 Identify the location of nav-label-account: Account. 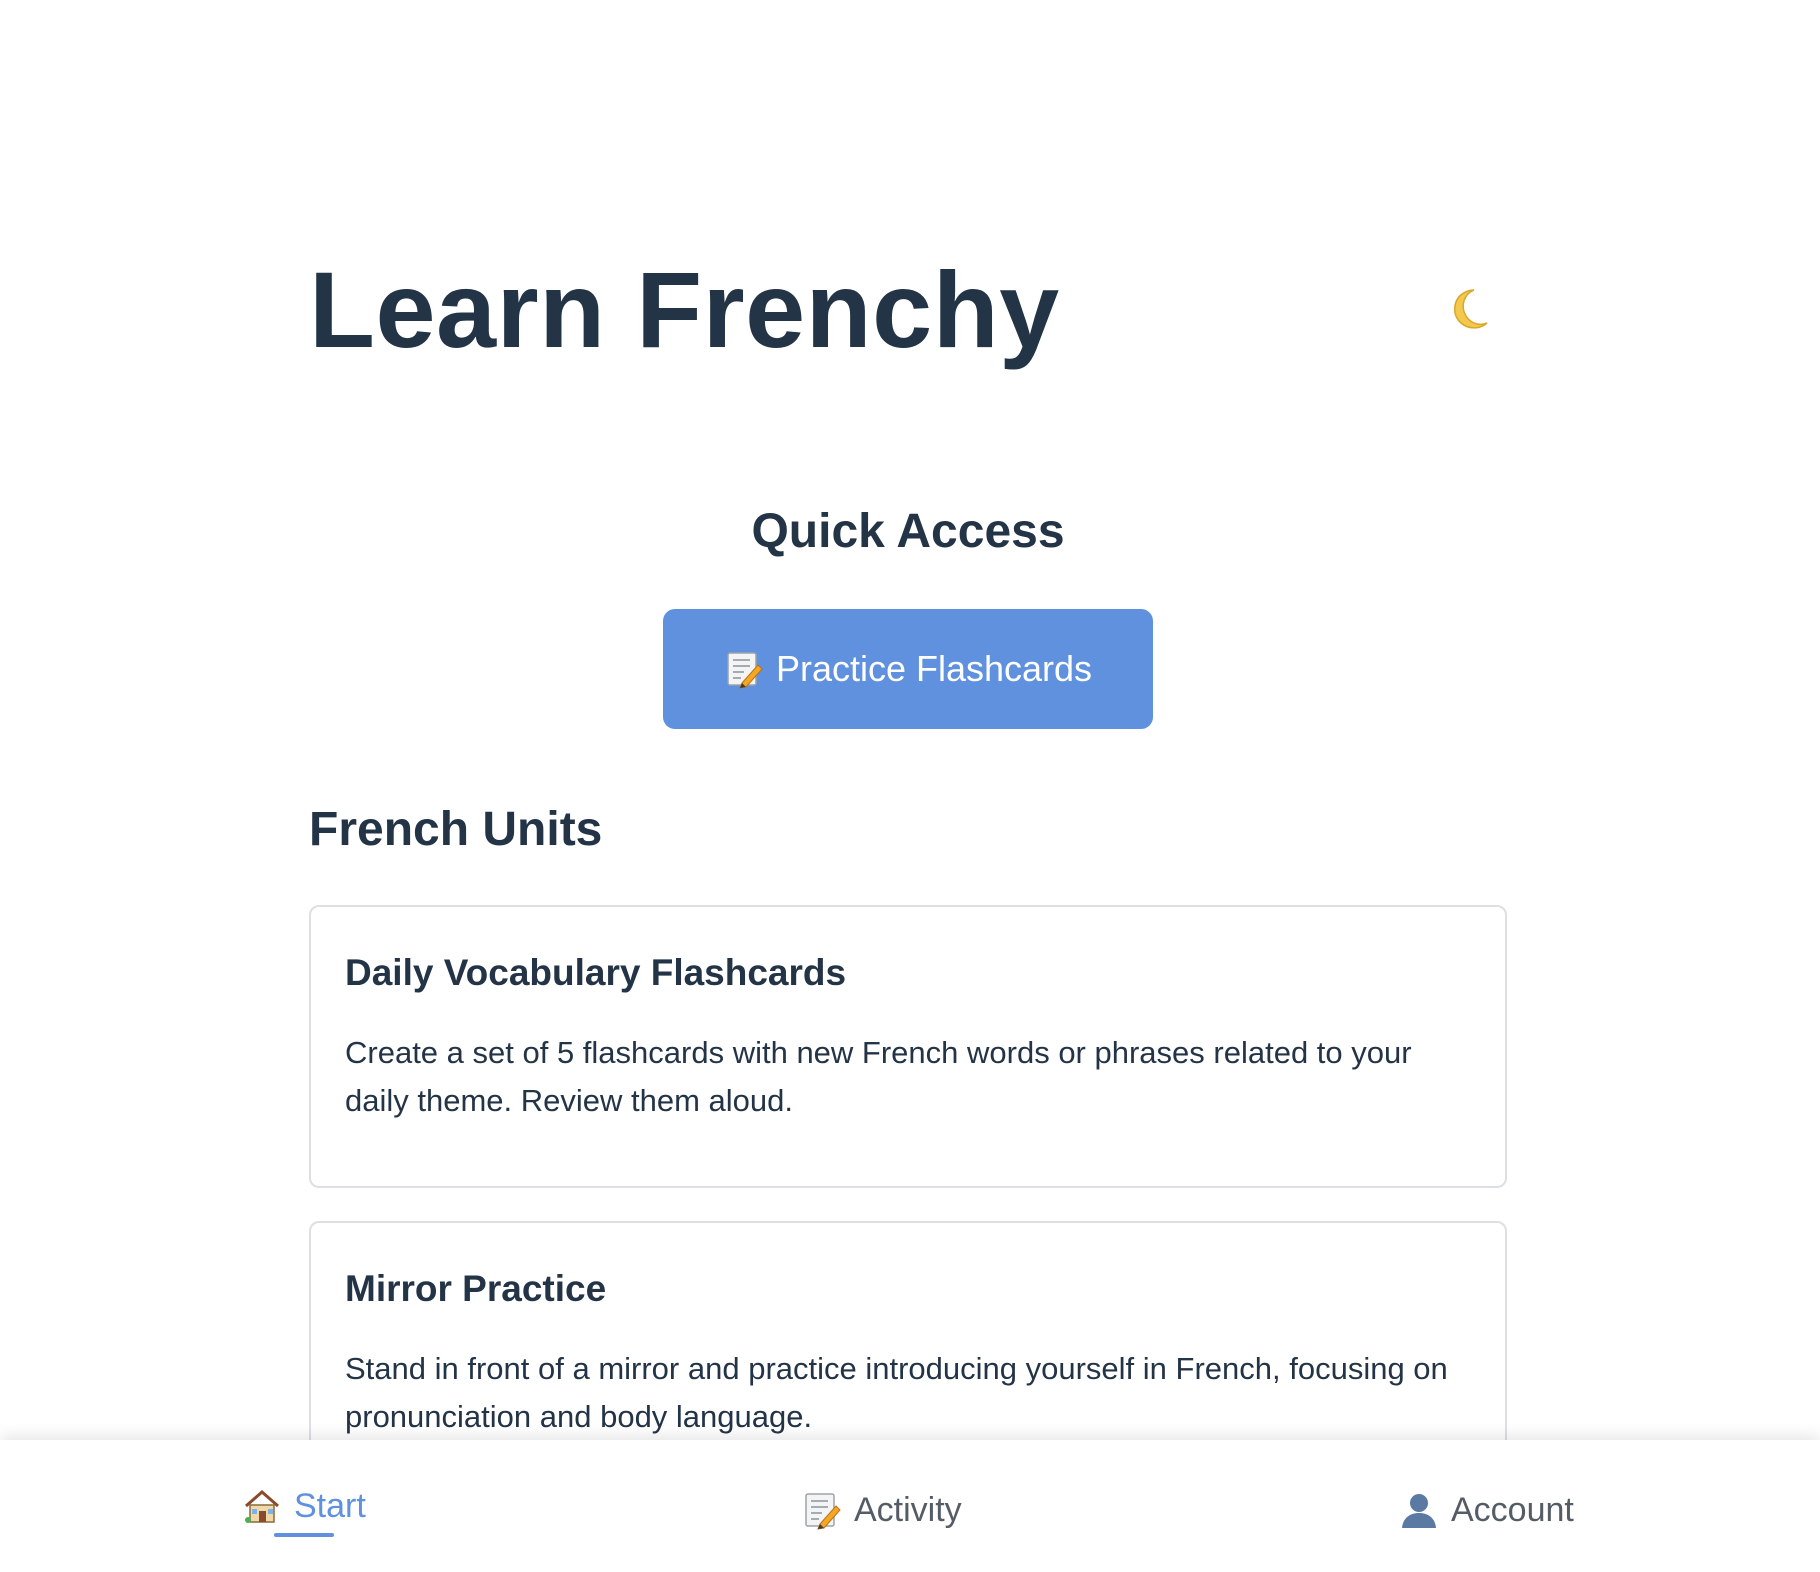
(1512, 1509).